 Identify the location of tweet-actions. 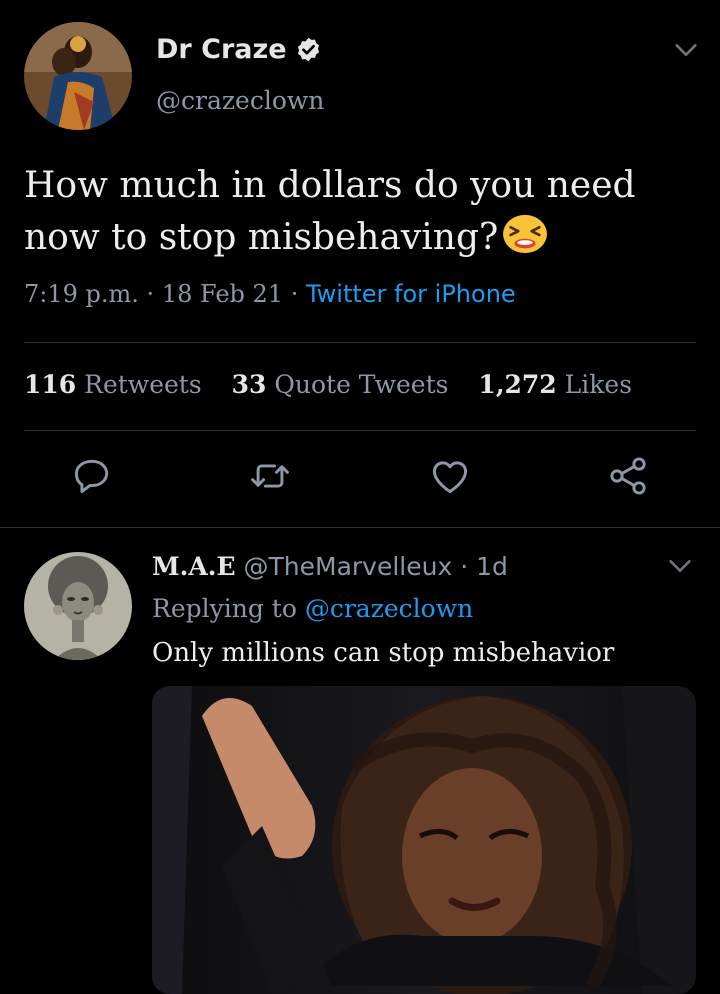
(360, 482).